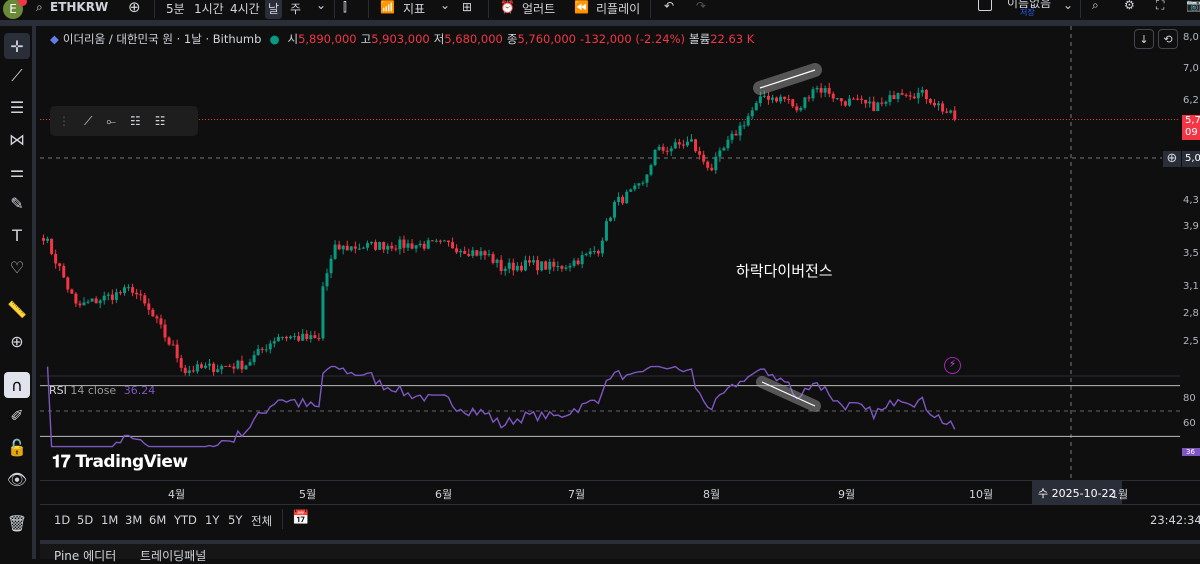 Image resolution: width=1200 pixels, height=564 pixels. Describe the element at coordinates (981, 494) in the screenshot. I see `time-tick: 10월` at that location.